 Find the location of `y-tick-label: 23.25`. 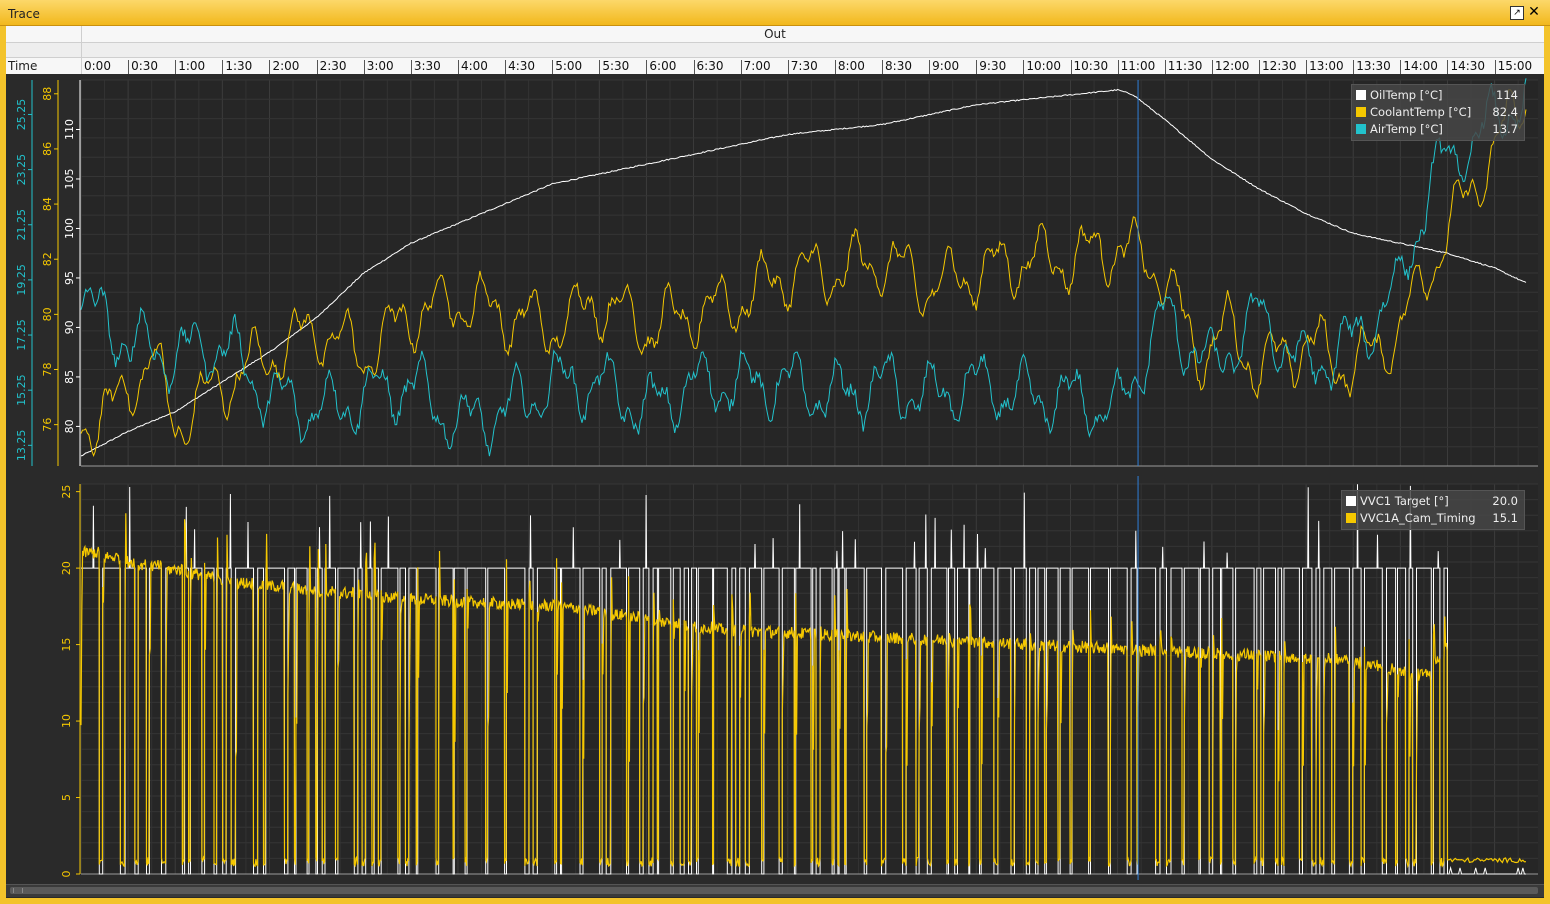

y-tick-label: 23.25 is located at coordinates (21, 170).